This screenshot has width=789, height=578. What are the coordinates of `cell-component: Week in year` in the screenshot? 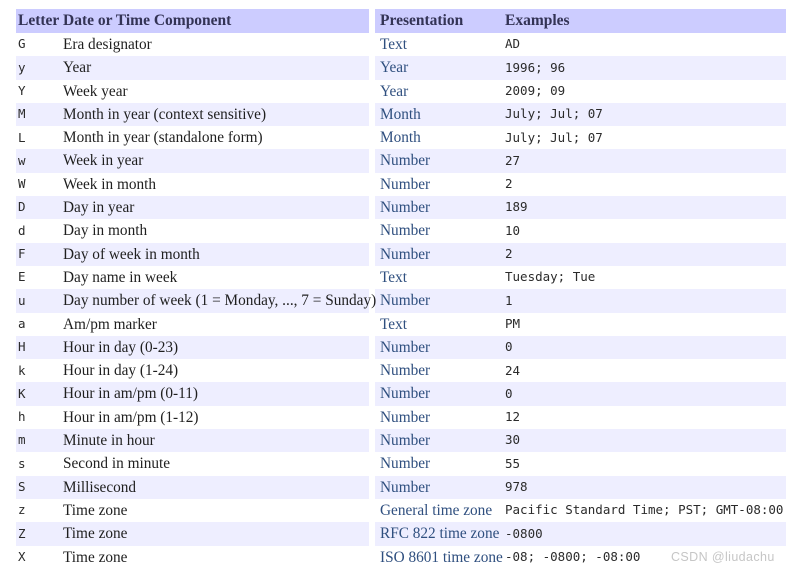 It's located at (213, 161).